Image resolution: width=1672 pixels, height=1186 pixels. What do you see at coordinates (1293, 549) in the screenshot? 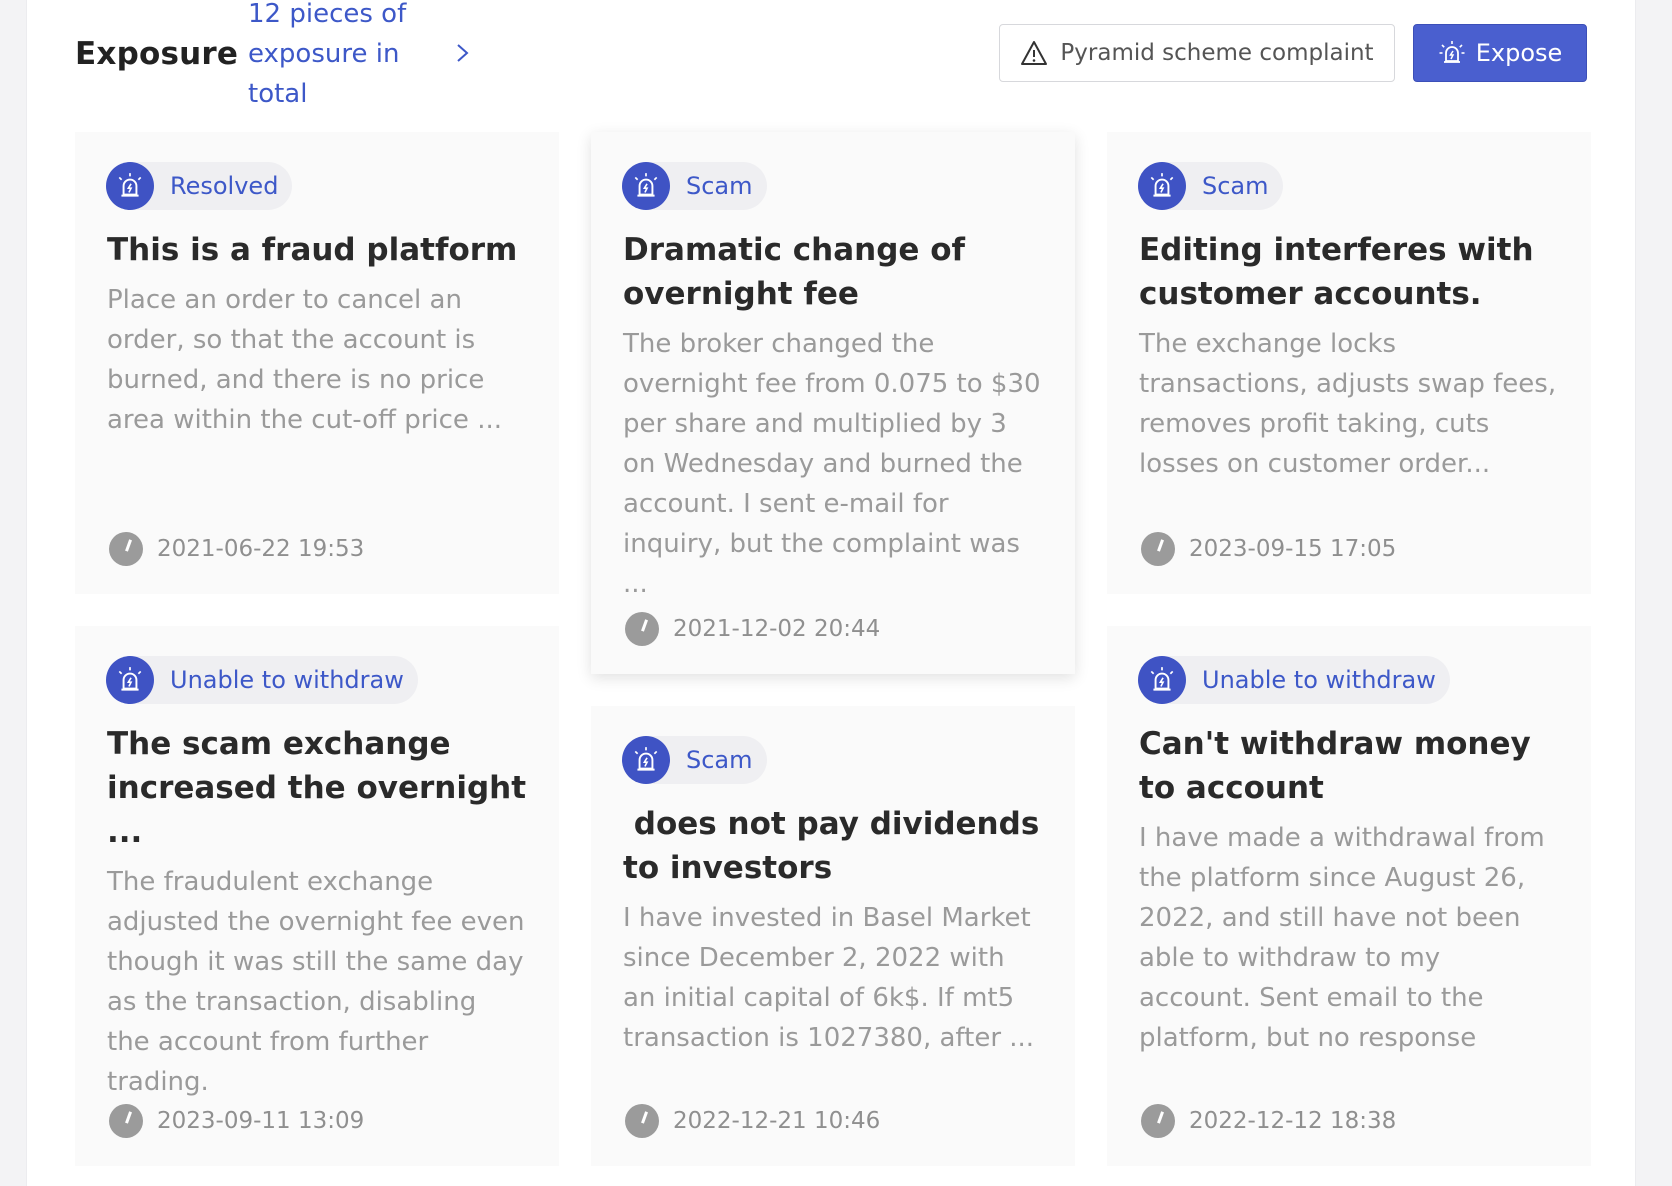
I see `card-time-text: 2023-09-15 17:05` at bounding box center [1293, 549].